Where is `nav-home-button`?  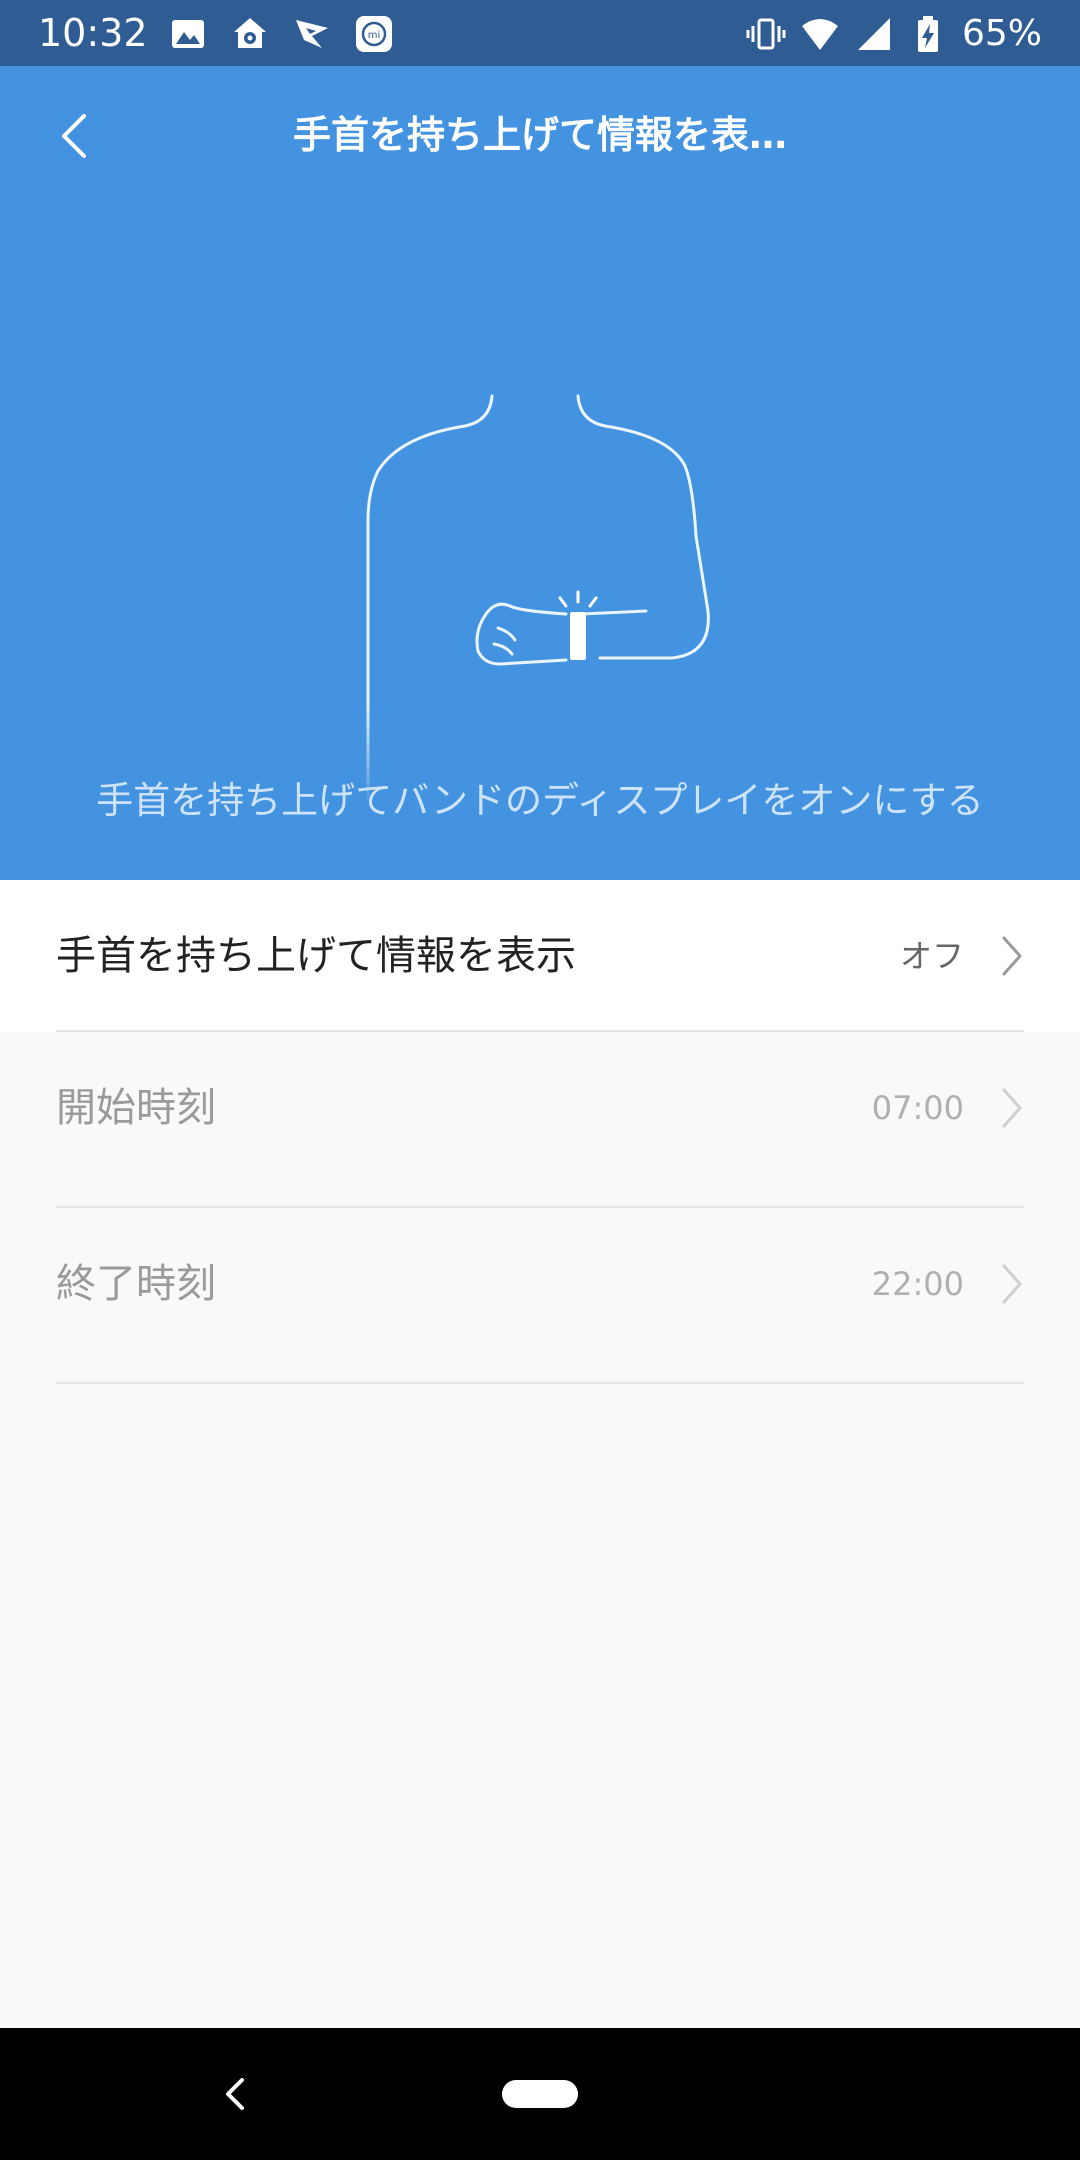 nav-home-button is located at coordinates (540, 2094).